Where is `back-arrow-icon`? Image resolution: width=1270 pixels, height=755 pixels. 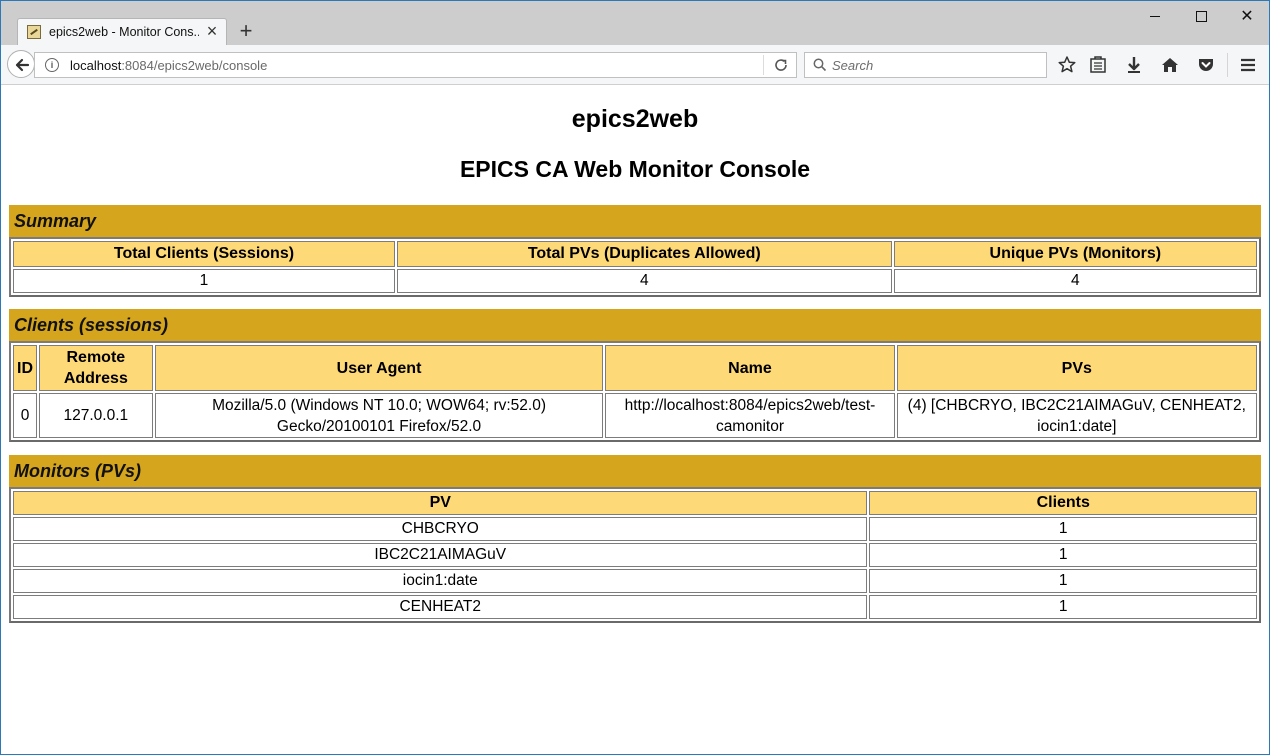
back-arrow-icon is located at coordinates (22, 65).